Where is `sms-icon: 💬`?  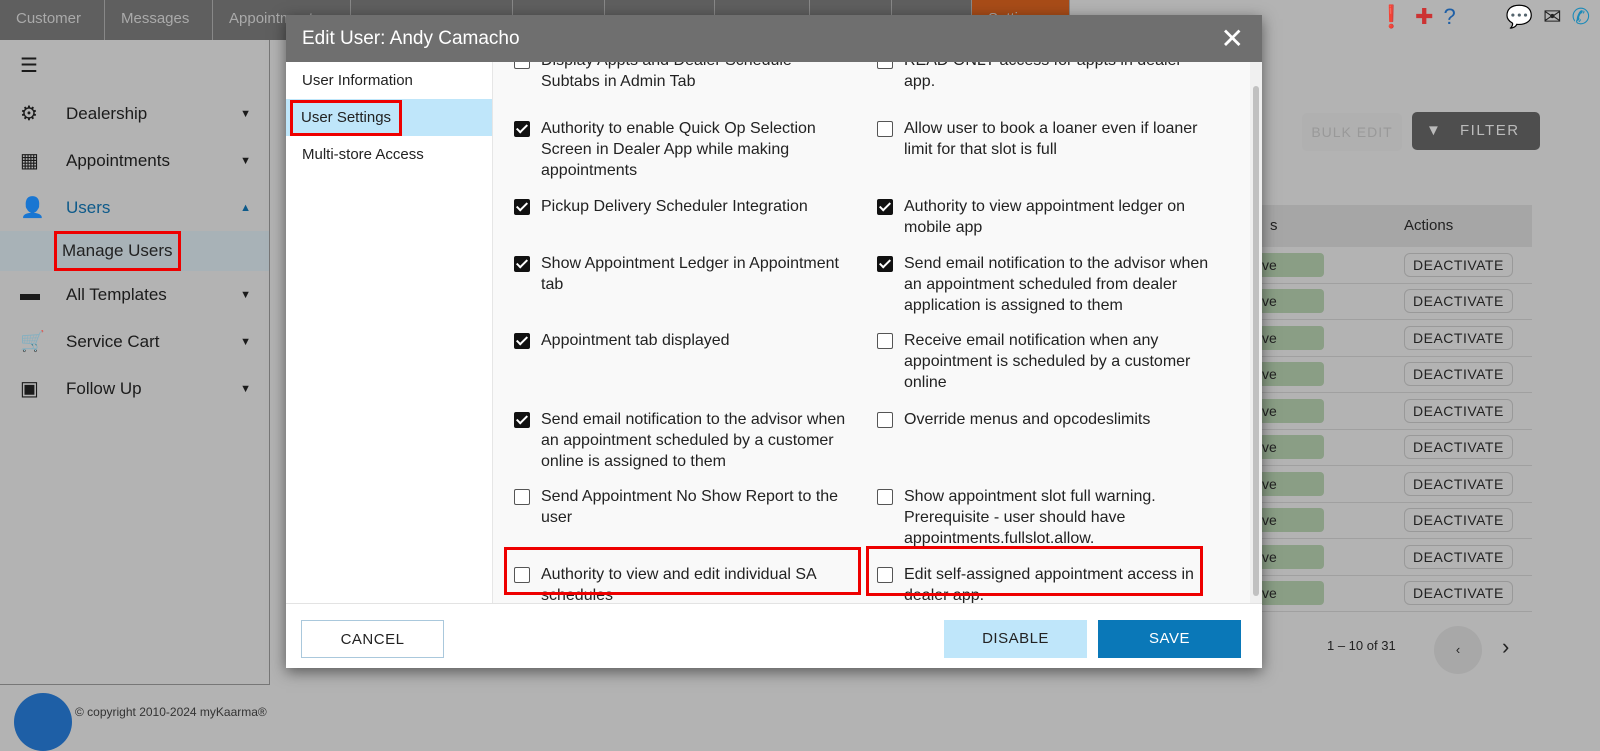
sms-icon: 💬 is located at coordinates (1519, 17).